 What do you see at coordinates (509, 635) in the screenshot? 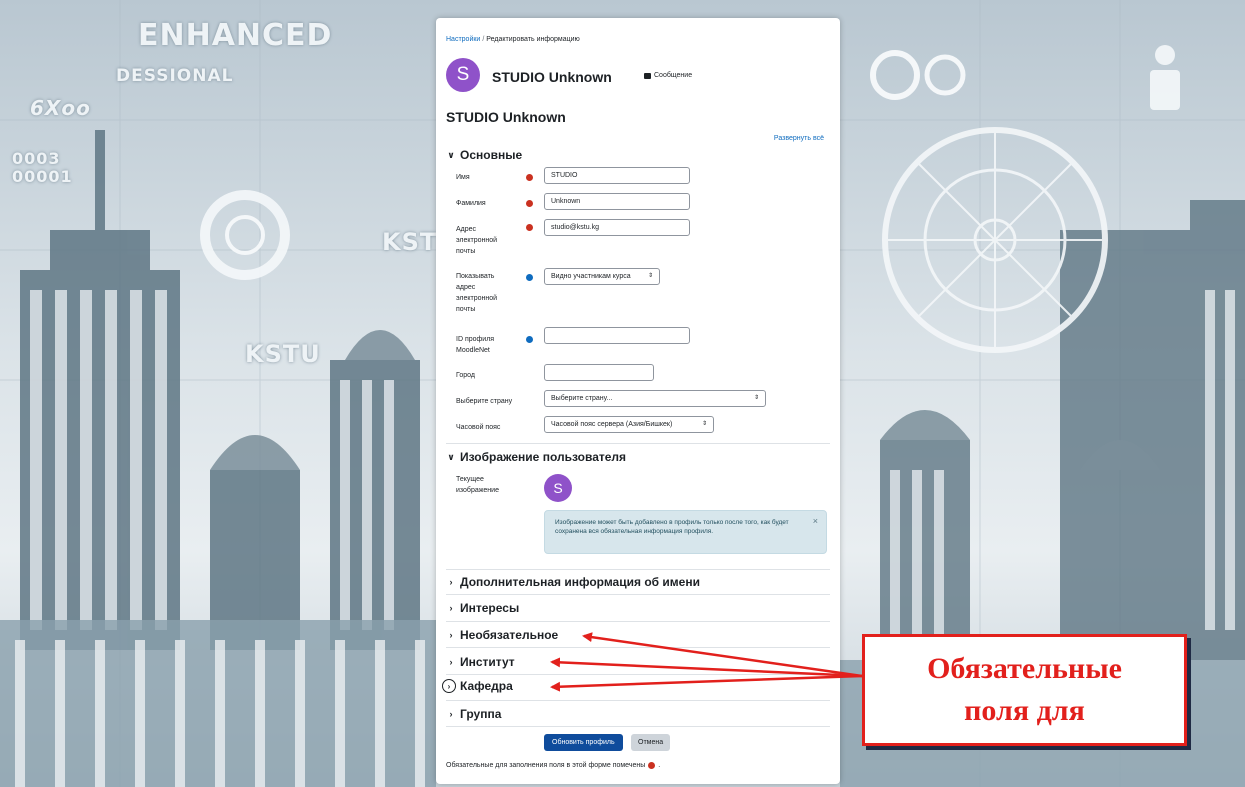
I see `section-optional-title: Необязательное` at bounding box center [509, 635].